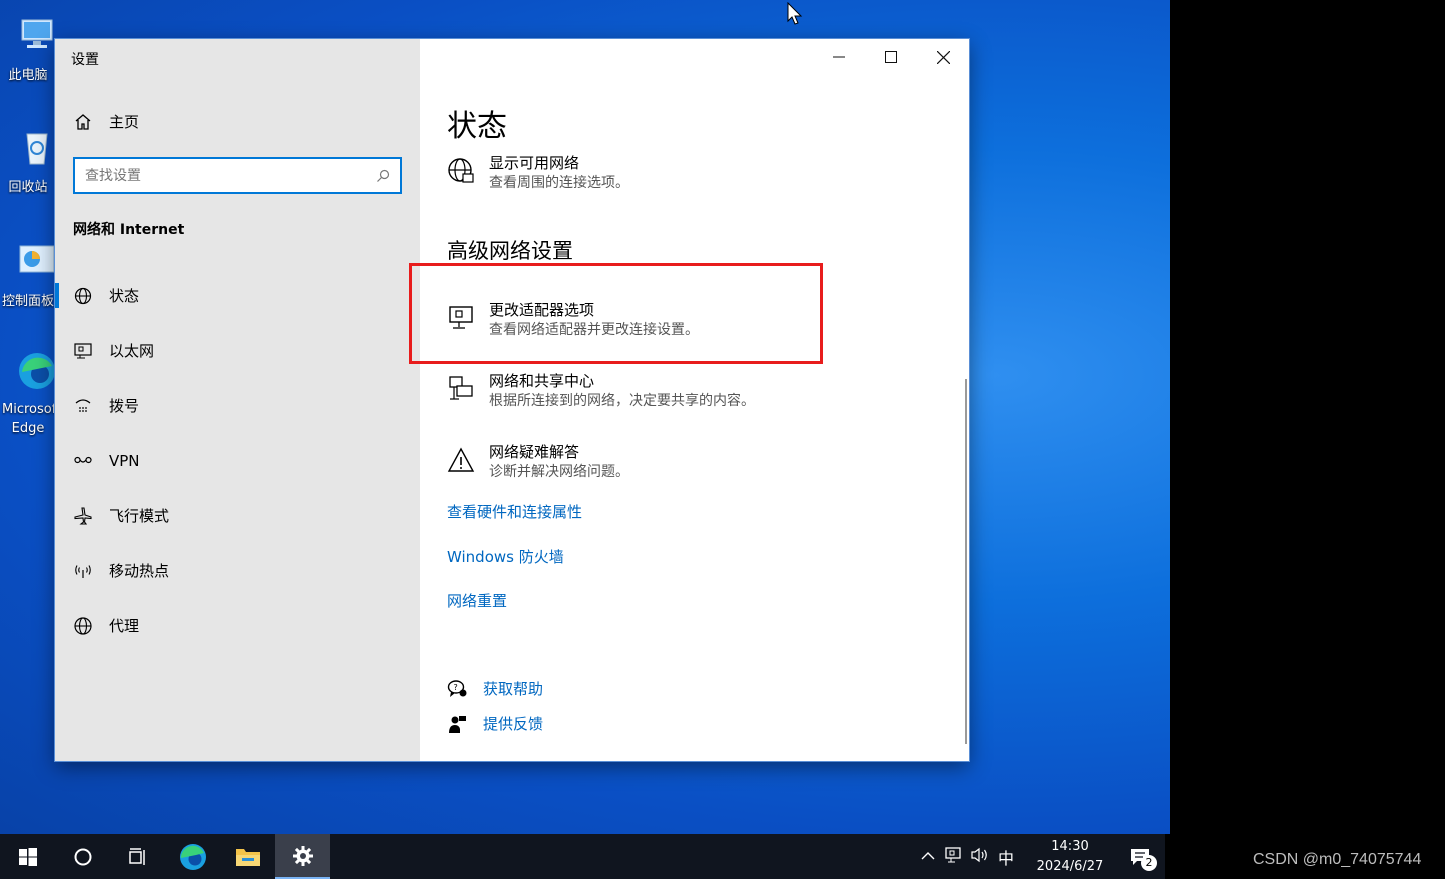 The image size is (1445, 879). Describe the element at coordinates (83, 459) in the screenshot. I see `vpn-icon` at that location.